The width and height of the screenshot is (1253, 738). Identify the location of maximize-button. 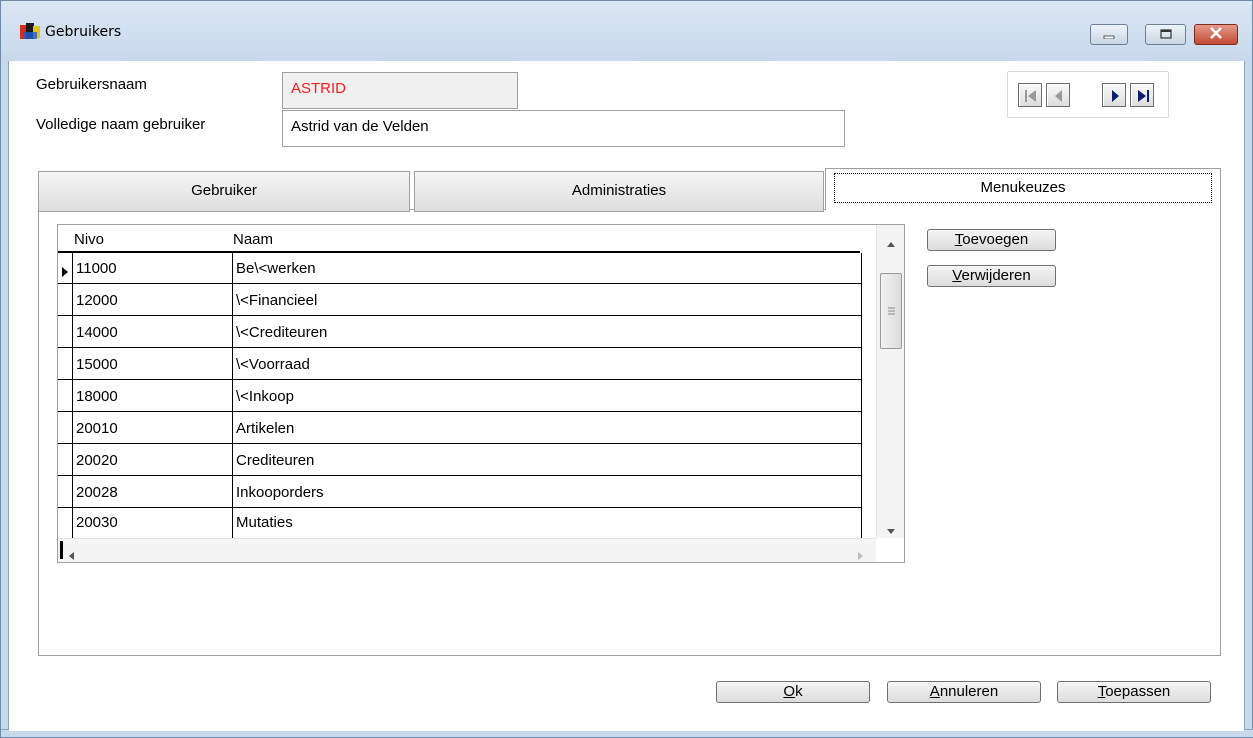
(1165, 34).